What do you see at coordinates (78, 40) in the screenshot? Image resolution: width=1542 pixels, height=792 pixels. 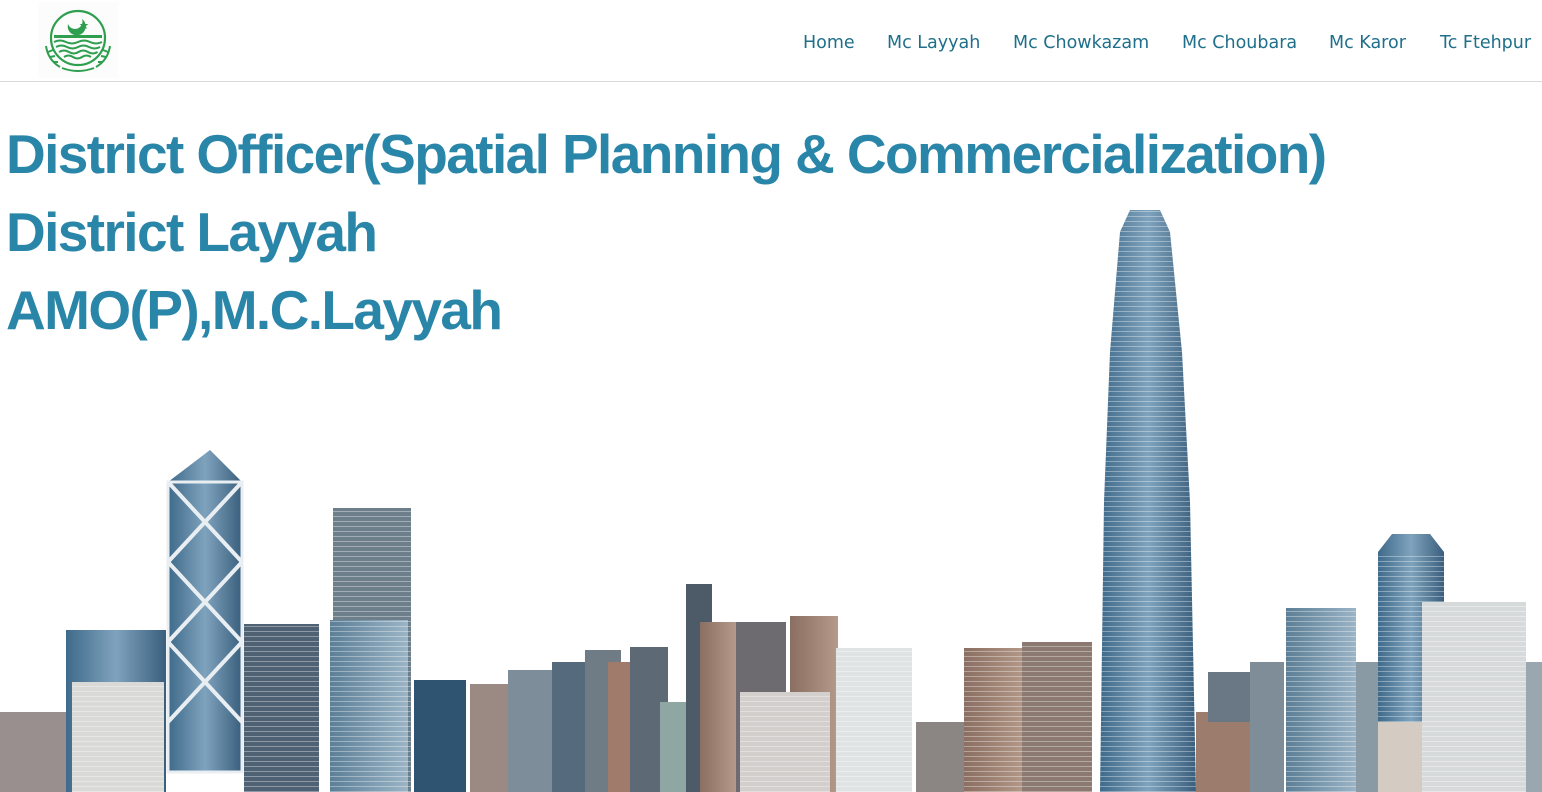 I see `punjab-emblem-icon` at bounding box center [78, 40].